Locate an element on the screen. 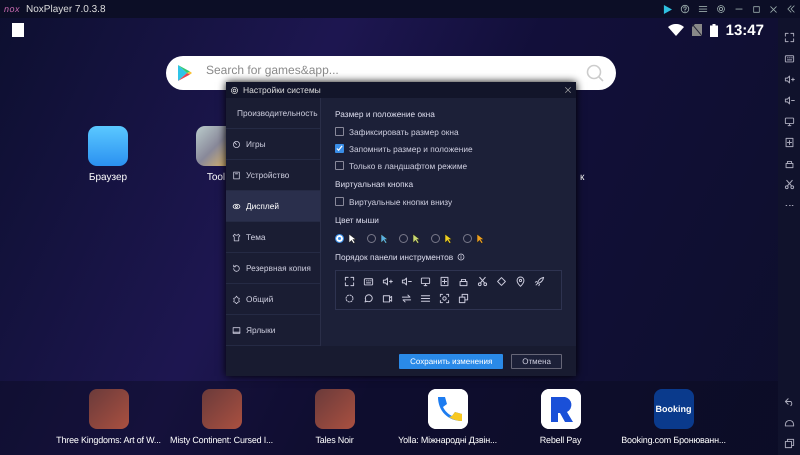 The width and height of the screenshot is (800, 455). eye-icon is located at coordinates (236, 206).